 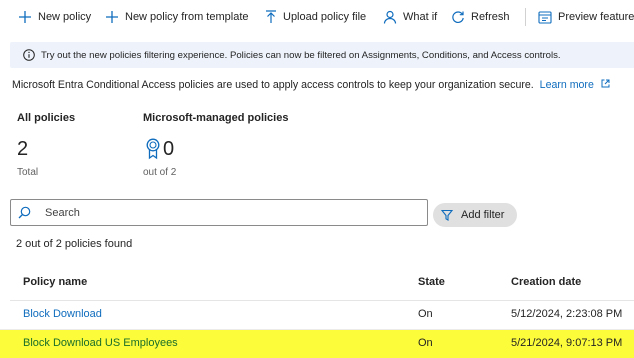 What do you see at coordinates (187, 17) in the screenshot?
I see `new-policy-from-template-label: New policy from template` at bounding box center [187, 17].